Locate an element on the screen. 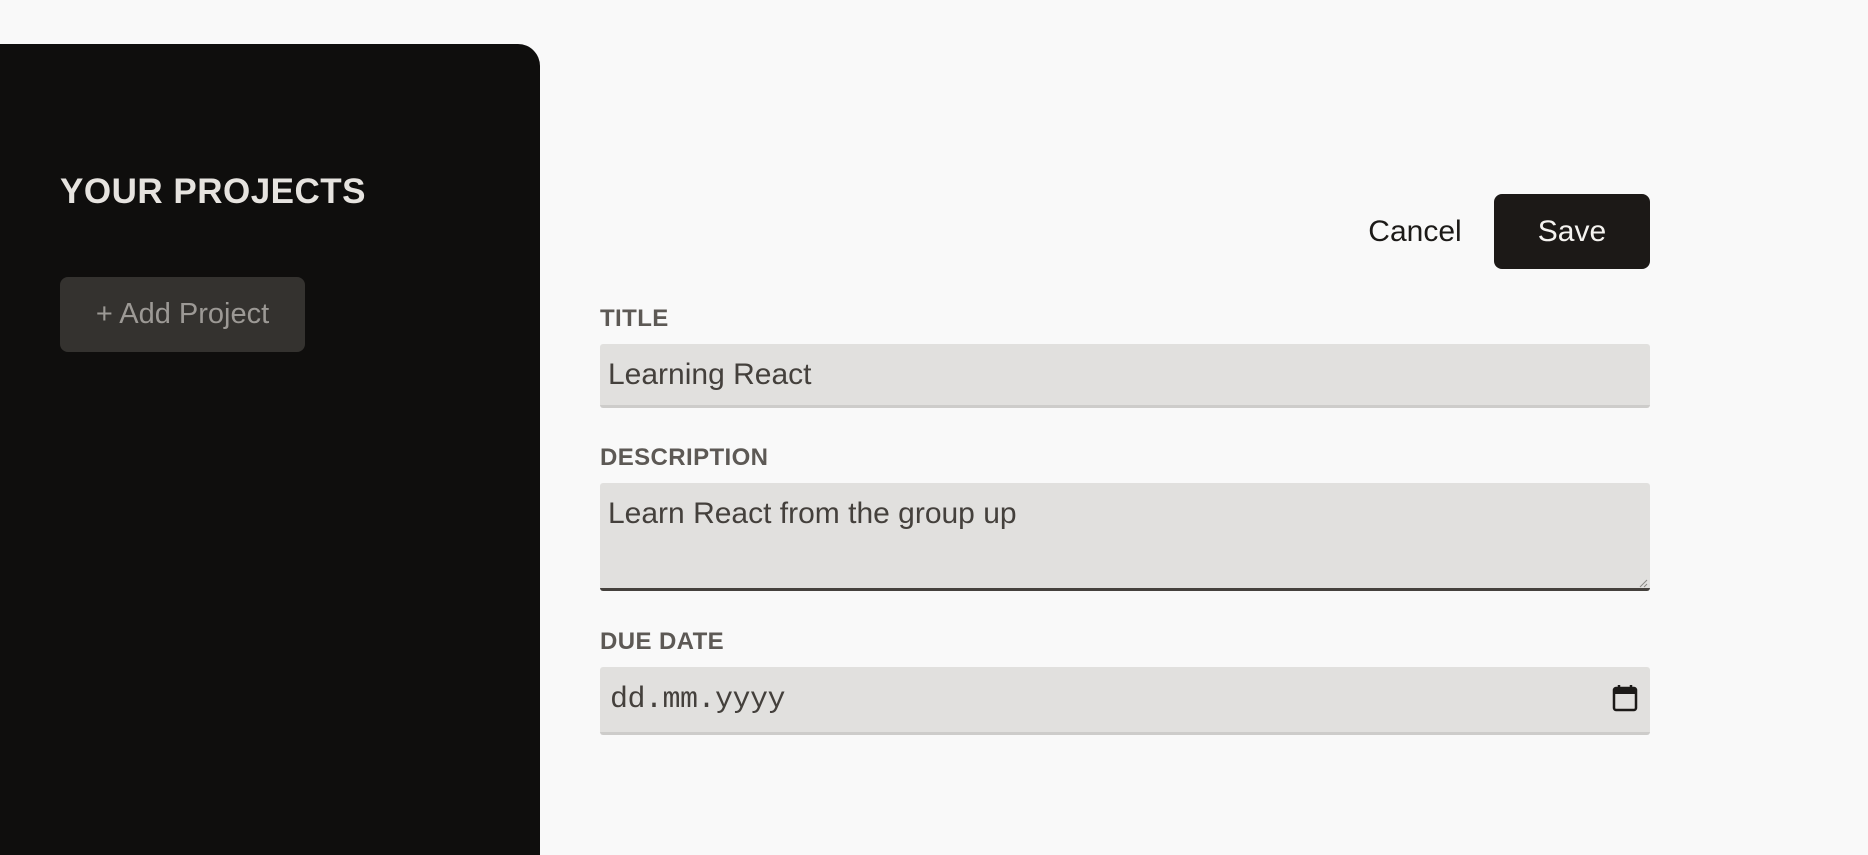  form-actions: Cancel Save is located at coordinates (1495, 231).